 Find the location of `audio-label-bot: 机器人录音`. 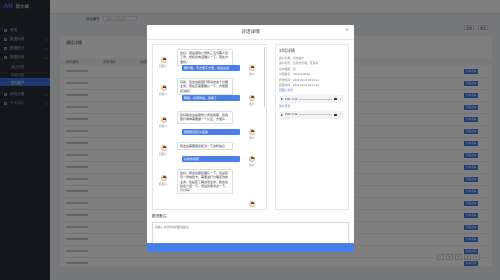

audio-label-bot: 机器人录音 is located at coordinates (286, 90).